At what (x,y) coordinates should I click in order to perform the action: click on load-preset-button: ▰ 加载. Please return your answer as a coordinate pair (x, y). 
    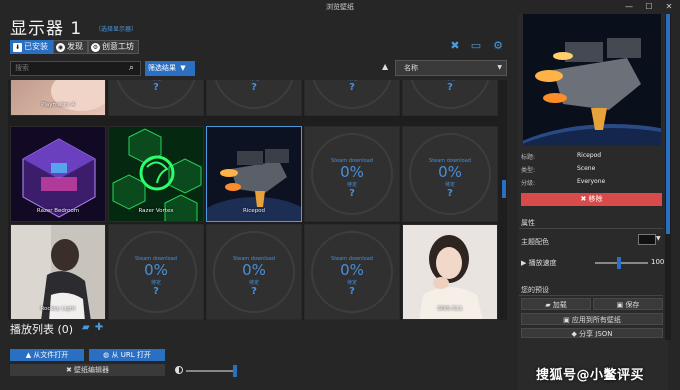
    Looking at the image, I should click on (556, 304).